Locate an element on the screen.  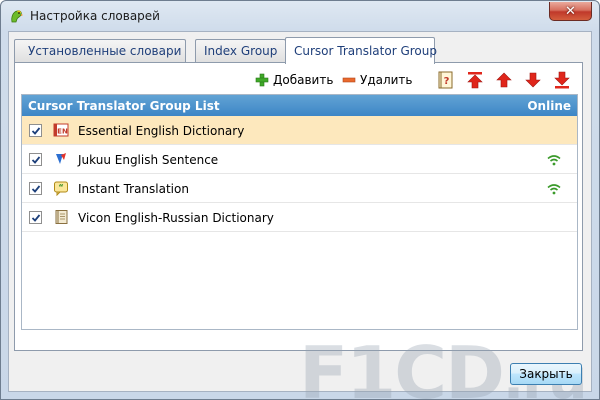
delete-label: Удалить is located at coordinates (386, 80).